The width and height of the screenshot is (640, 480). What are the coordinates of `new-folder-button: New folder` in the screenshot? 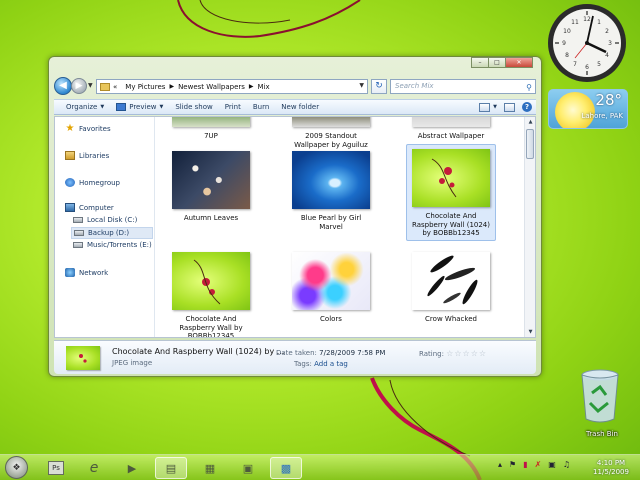 It's located at (300, 107).